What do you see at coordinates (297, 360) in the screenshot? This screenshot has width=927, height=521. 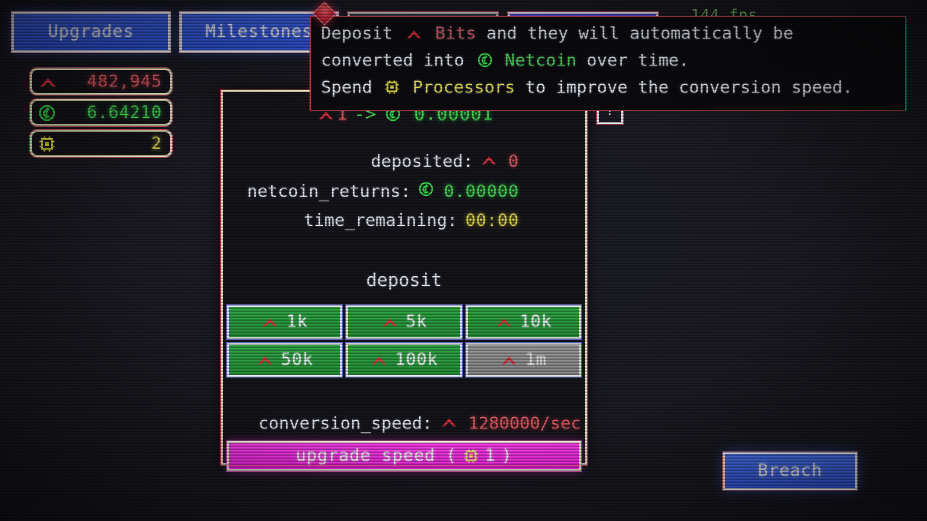 I see `deposit-button-50k-label: 50k` at bounding box center [297, 360].